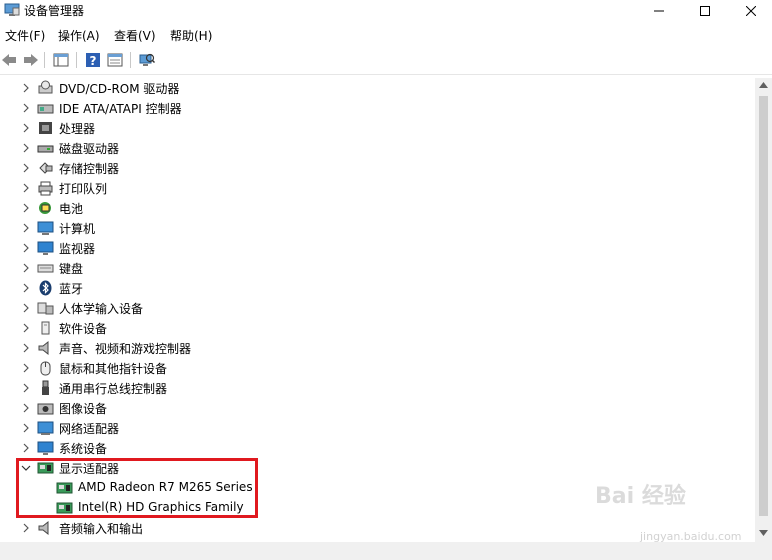 The width and height of the screenshot is (772, 560). I want to click on tree-node: 声音、视频和游戏控制器, so click(377, 348).